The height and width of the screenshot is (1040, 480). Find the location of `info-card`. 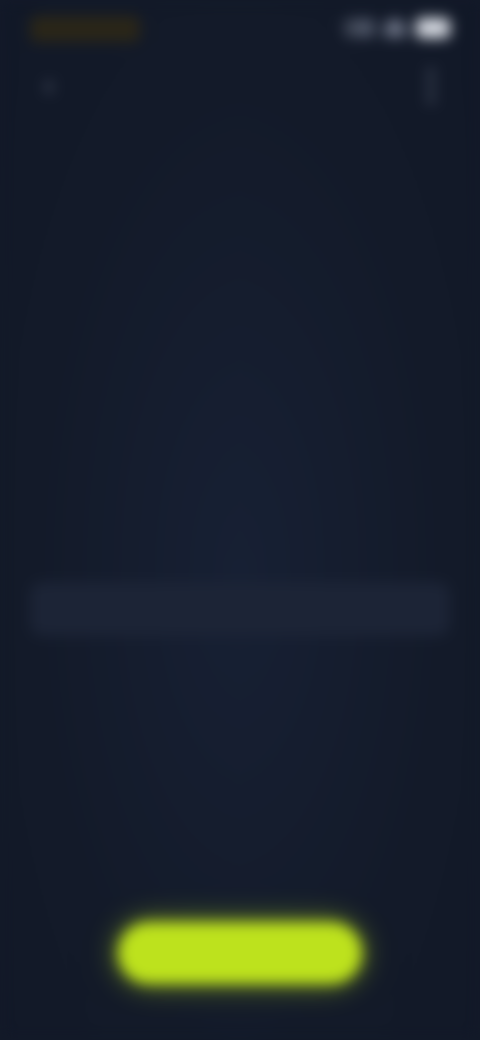

info-card is located at coordinates (240, 609).